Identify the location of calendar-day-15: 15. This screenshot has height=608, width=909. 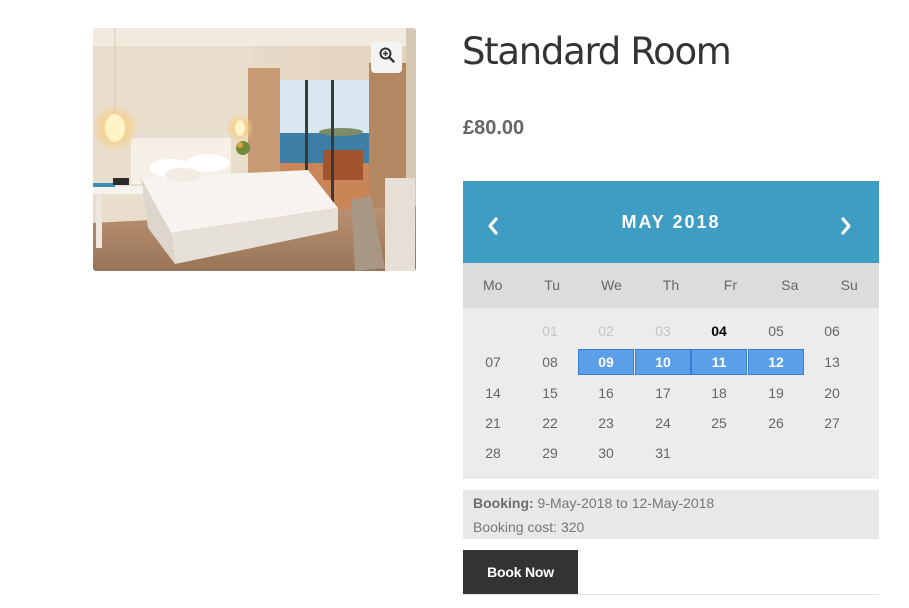
(550, 393).